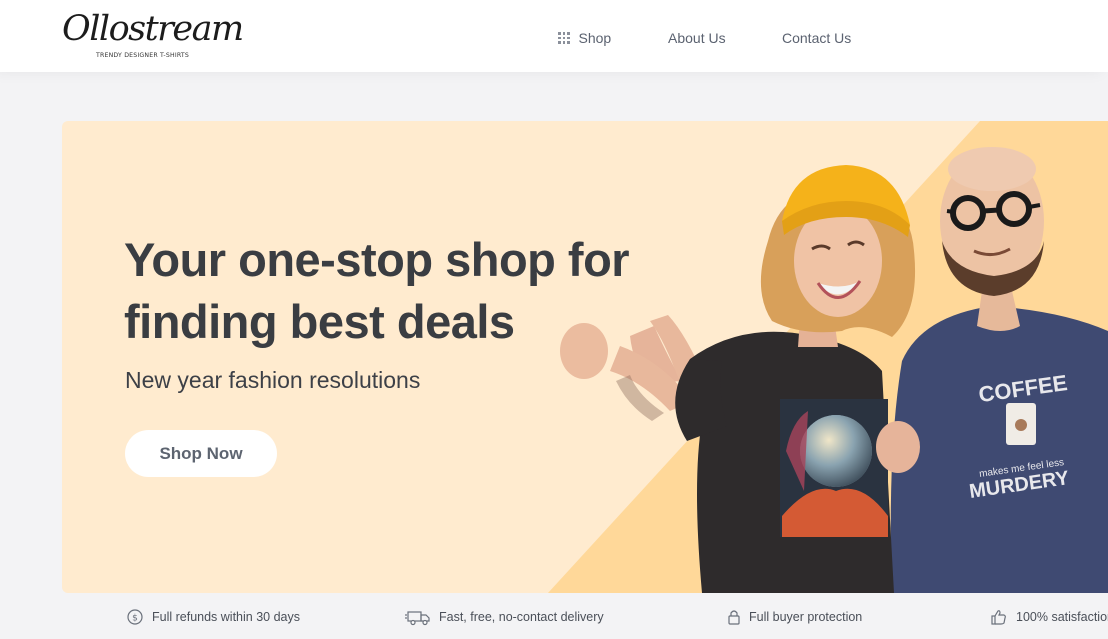 The image size is (1108, 639). Describe the element at coordinates (697, 38) in the screenshot. I see `nav-about-link: About Us` at that location.